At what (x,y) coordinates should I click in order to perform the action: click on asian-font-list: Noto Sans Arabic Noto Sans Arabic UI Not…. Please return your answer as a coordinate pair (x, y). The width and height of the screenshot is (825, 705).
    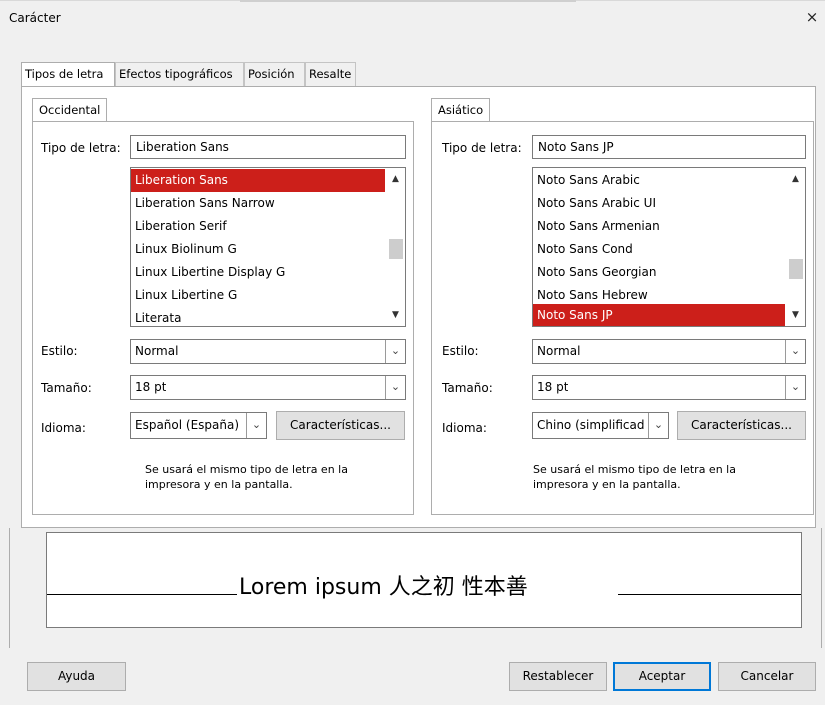
    Looking at the image, I should click on (669, 247).